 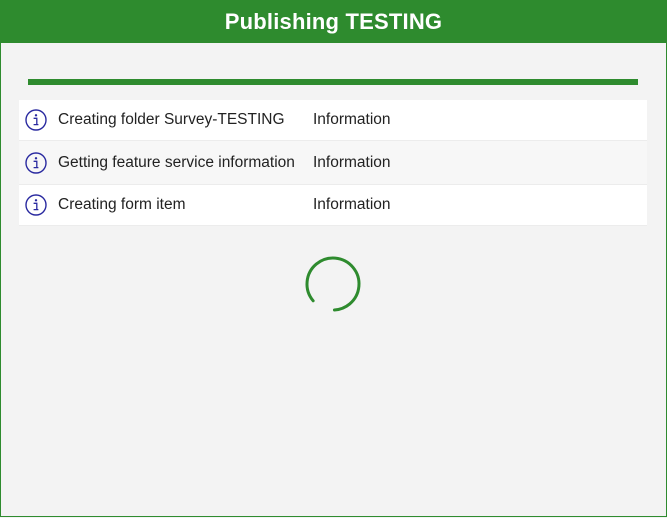 What do you see at coordinates (122, 204) in the screenshot?
I see `log-message: Creating form item` at bounding box center [122, 204].